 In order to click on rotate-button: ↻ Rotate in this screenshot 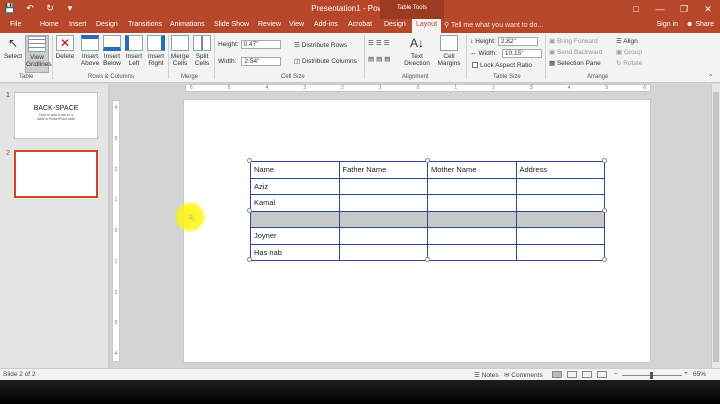, I will do `click(629, 63)`.